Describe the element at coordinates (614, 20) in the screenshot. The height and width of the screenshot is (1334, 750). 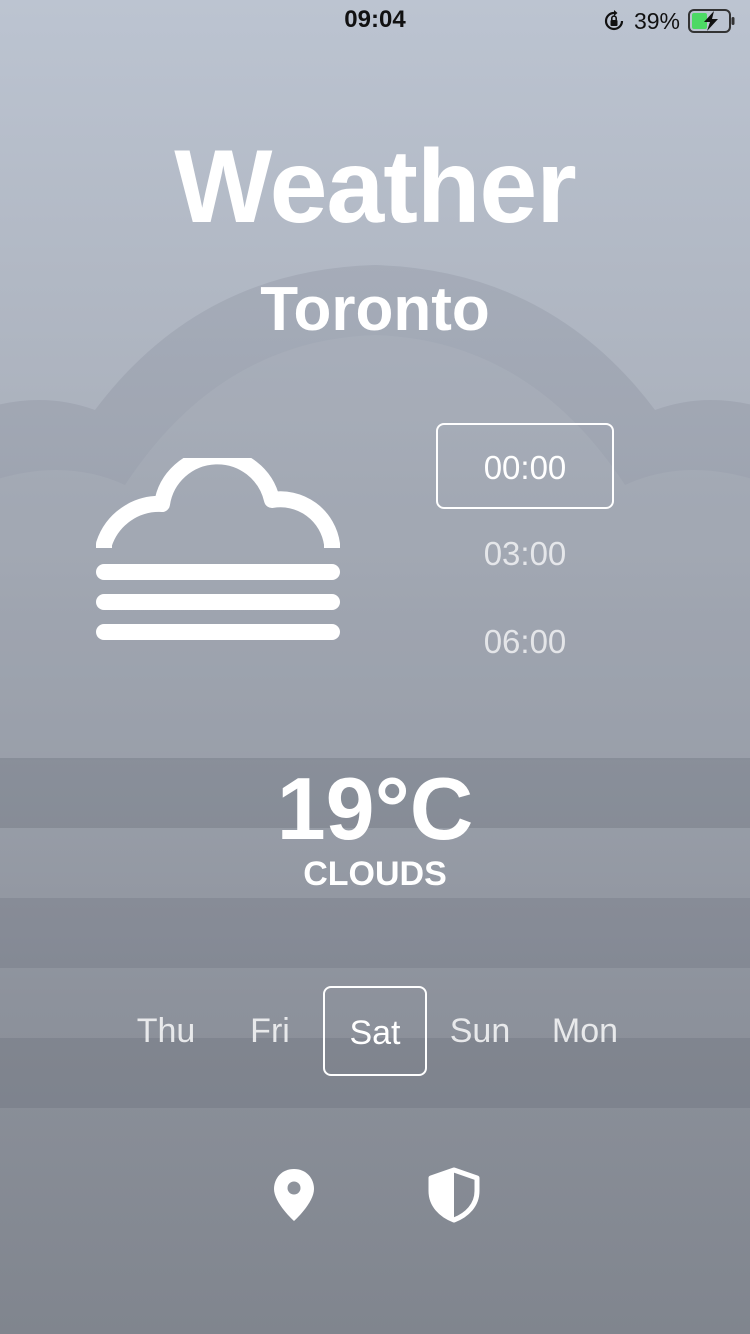
I see `orientation-lock-icon` at that location.